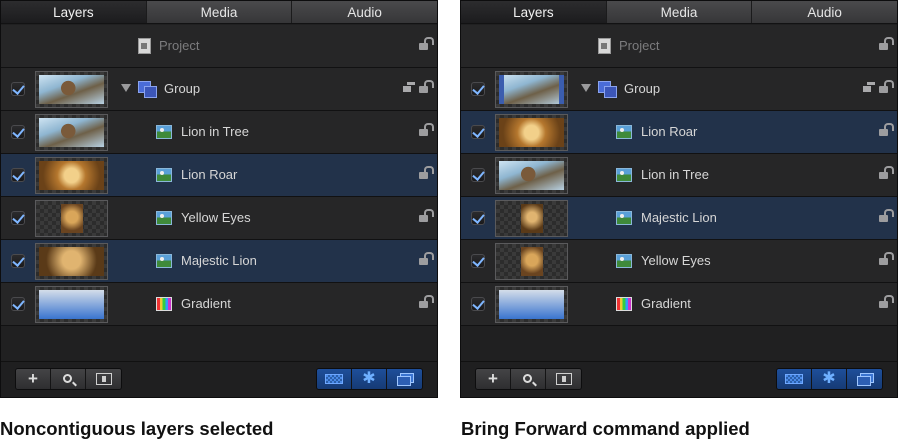 The height and width of the screenshot is (448, 898). I want to click on layer-name: Lion Roar, so click(669, 131).